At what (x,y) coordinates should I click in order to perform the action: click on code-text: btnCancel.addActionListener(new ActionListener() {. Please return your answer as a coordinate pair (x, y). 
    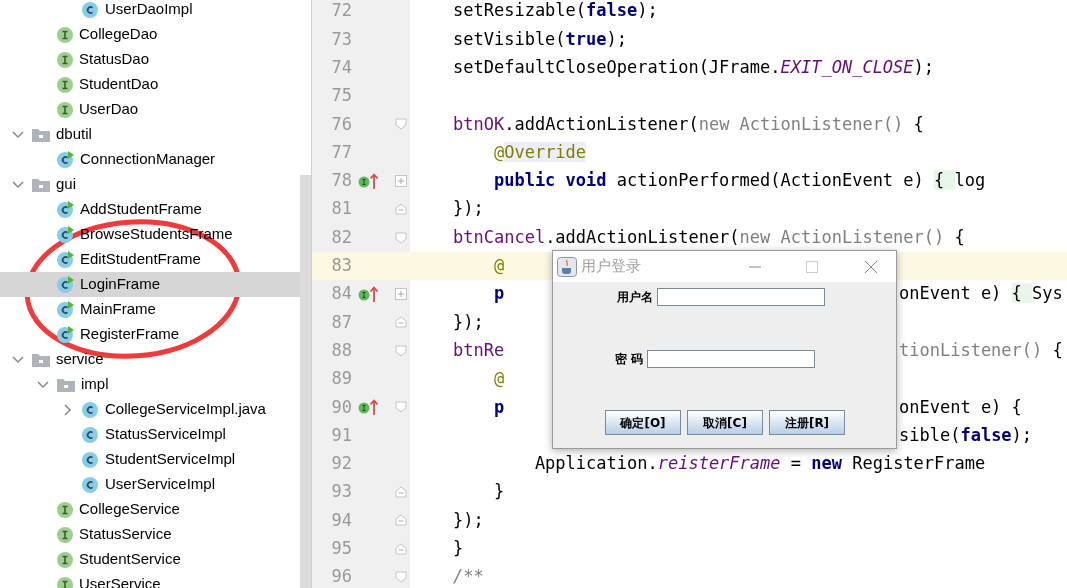
    Looking at the image, I should click on (709, 236).